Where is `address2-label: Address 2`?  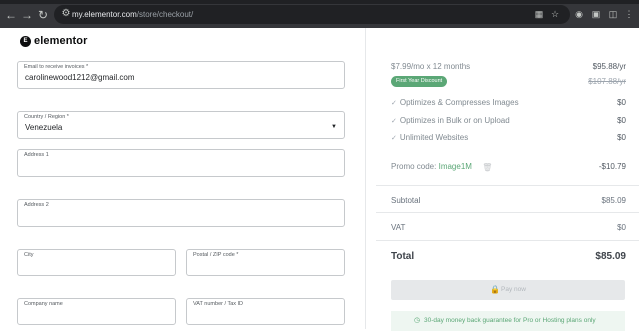
address2-label: Address 2 is located at coordinates (36, 205).